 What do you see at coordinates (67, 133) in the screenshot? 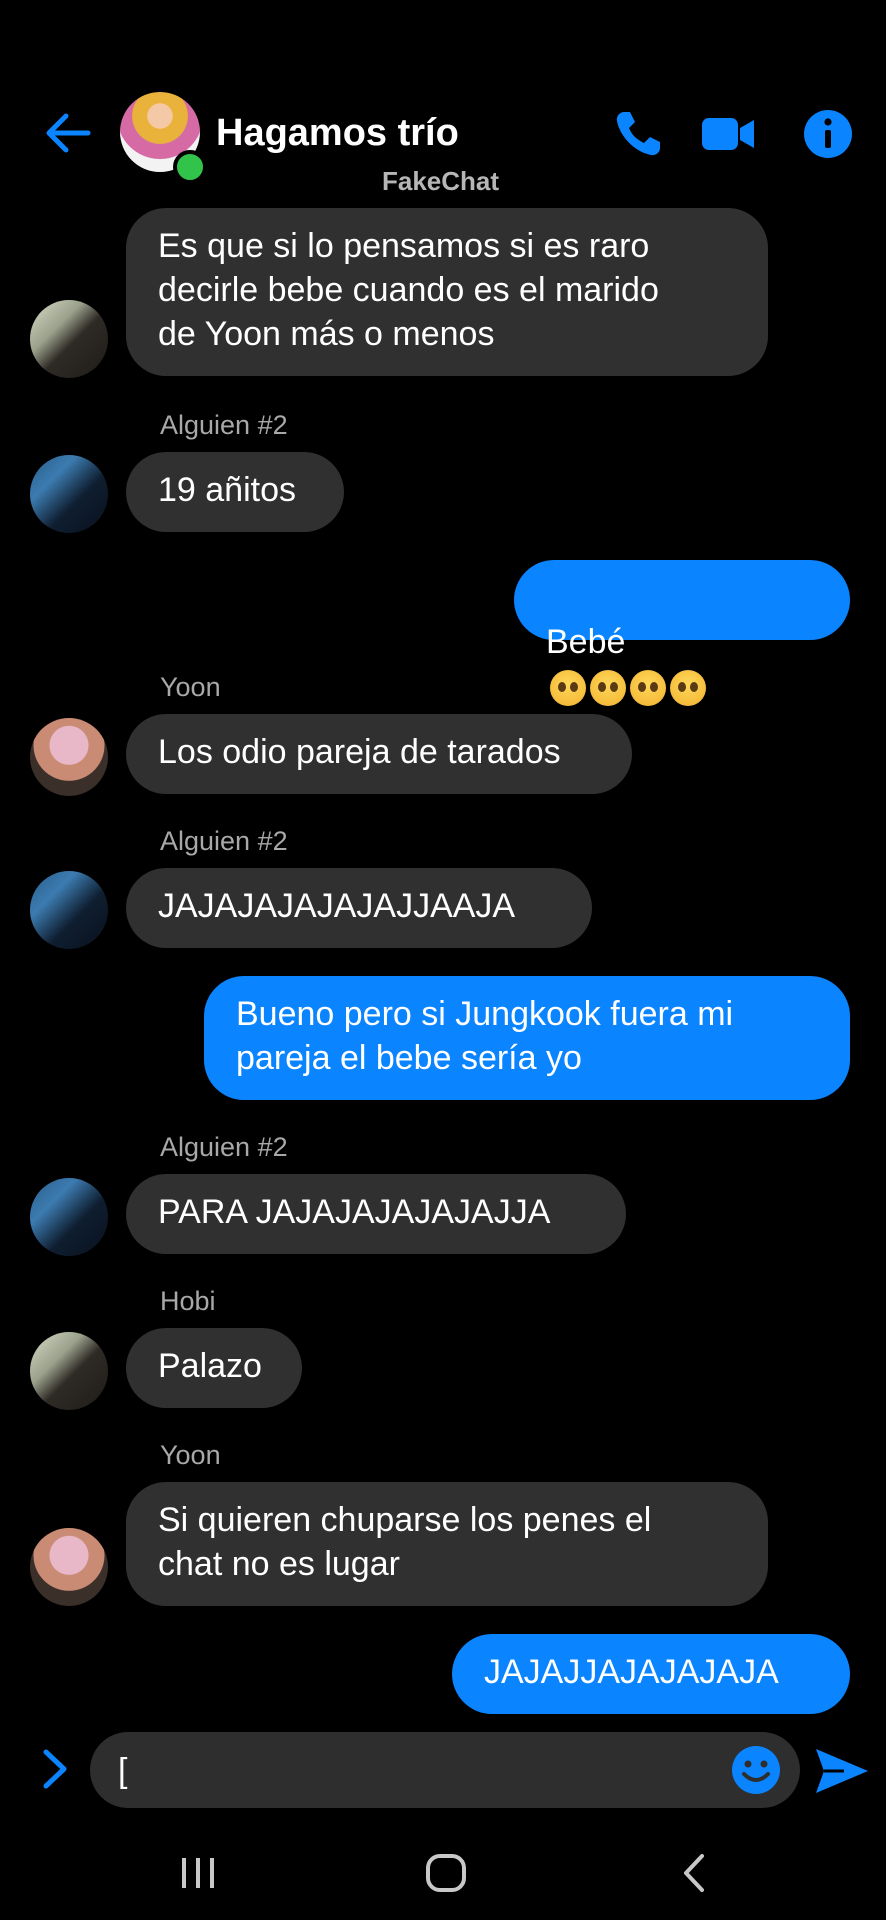
I see `back-arrow-icon` at bounding box center [67, 133].